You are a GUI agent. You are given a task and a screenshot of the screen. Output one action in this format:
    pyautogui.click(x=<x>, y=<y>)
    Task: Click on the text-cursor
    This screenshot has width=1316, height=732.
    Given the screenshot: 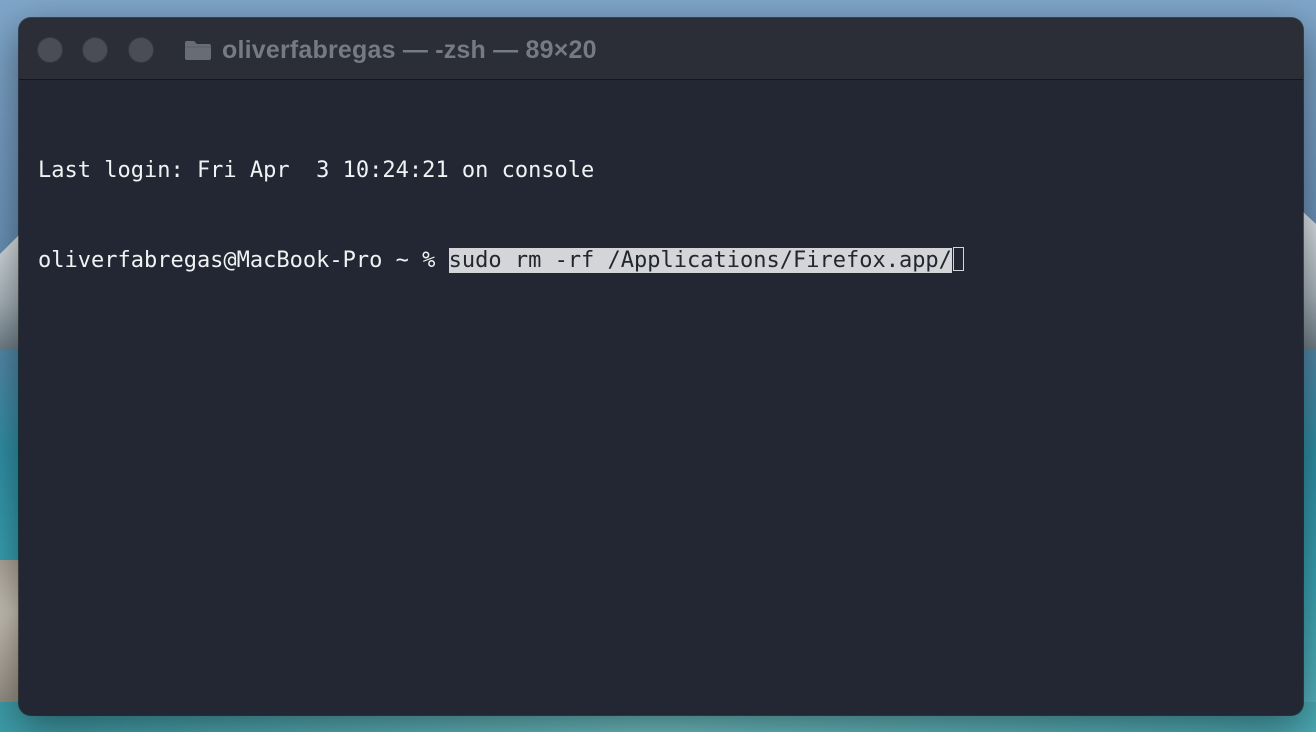 What is the action you would take?
    pyautogui.click(x=958, y=259)
    